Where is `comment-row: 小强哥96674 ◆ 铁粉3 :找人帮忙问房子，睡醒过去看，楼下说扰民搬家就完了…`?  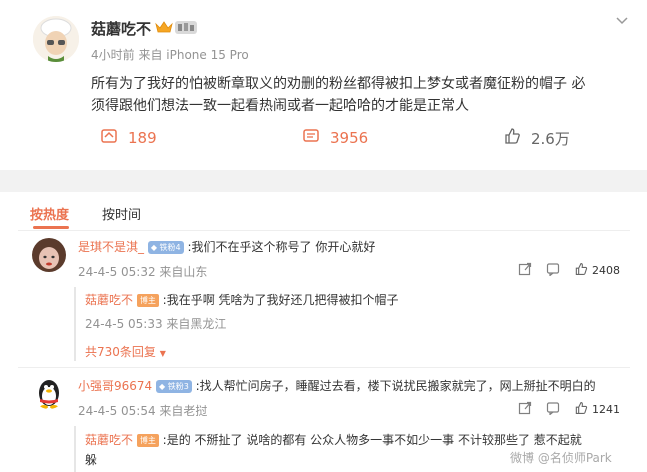
comment-row: 小强哥96674 ◆ 铁粉3 :找人帮忙问房子，睡醒过去看，楼下说扰民搬家就完了… is located at coordinates (337, 385).